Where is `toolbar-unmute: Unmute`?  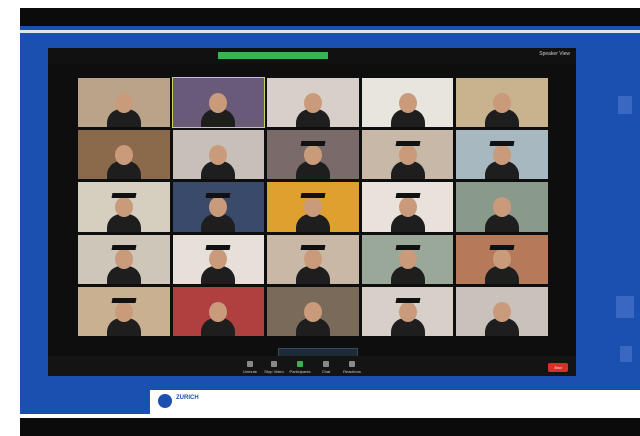 toolbar-unmute: Unmute is located at coordinates (250, 367).